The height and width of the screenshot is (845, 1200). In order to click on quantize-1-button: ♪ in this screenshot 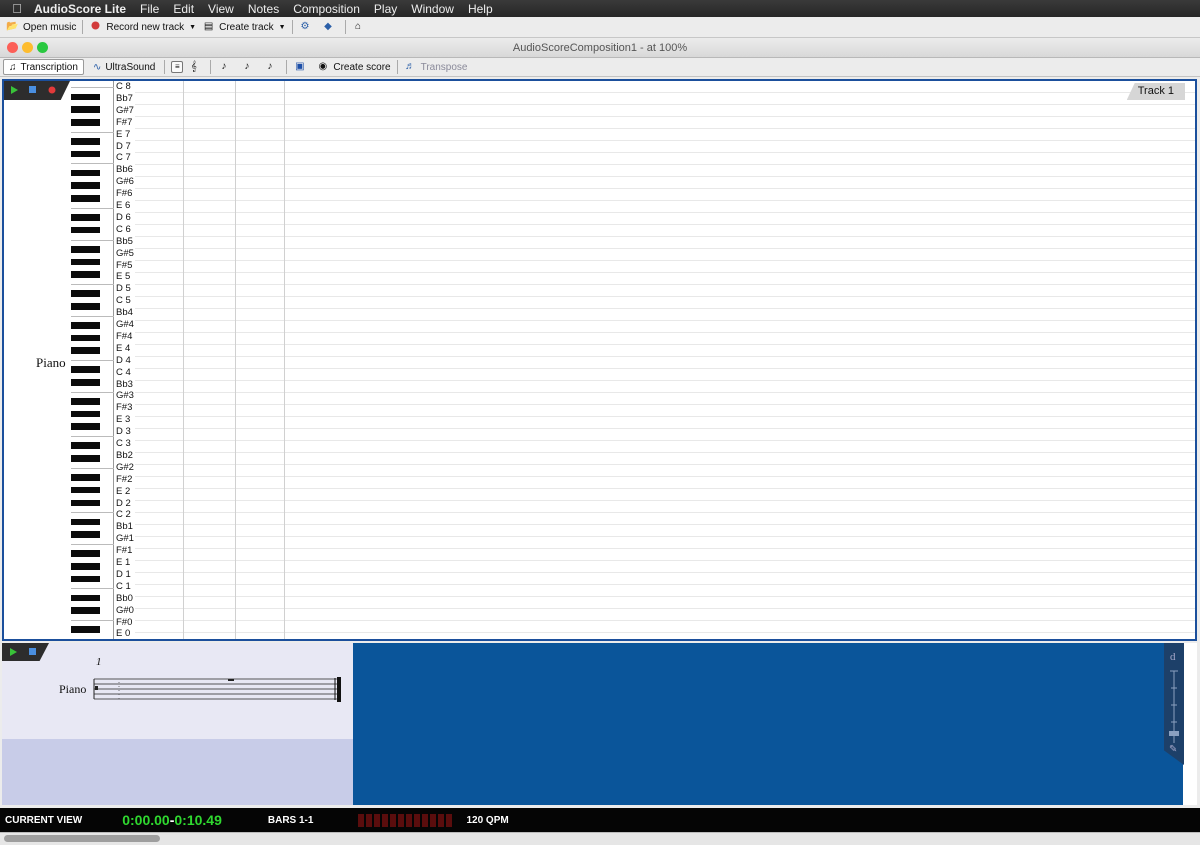, I will do `click(225, 67)`.